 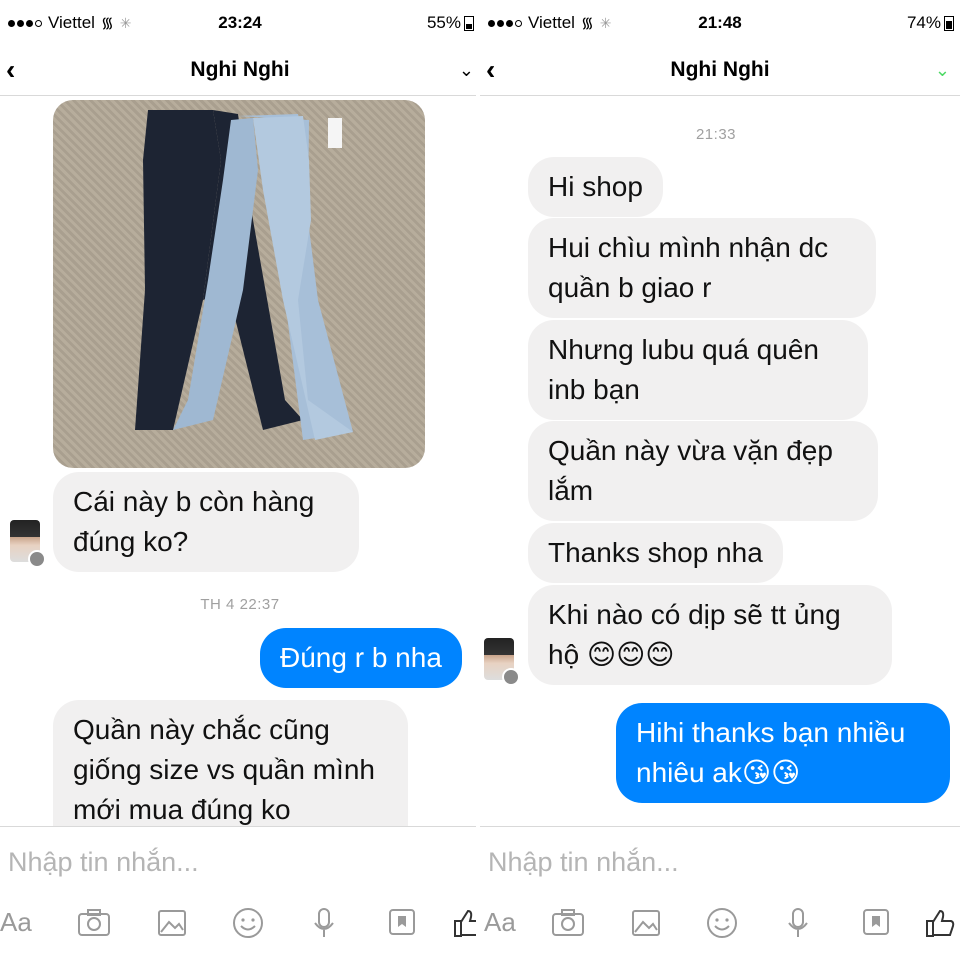 What do you see at coordinates (244, 275) in the screenshot?
I see `jeans-image` at bounding box center [244, 275].